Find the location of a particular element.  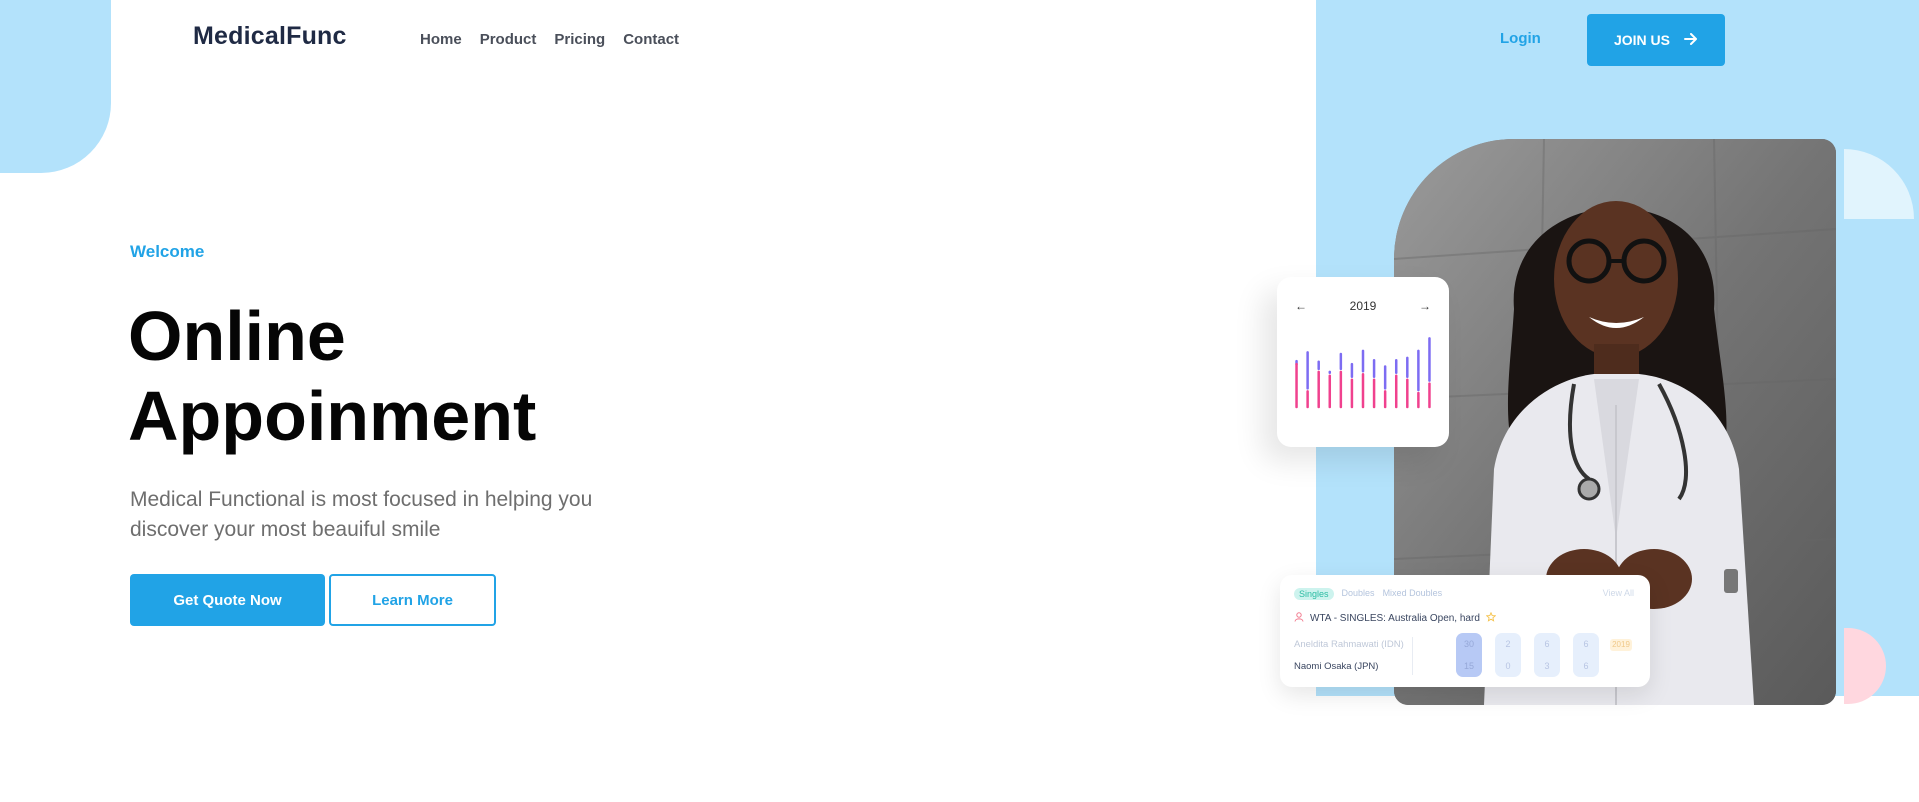

match-tabs: Singles Doubles Mixed Doubles is located at coordinates (1368, 594).